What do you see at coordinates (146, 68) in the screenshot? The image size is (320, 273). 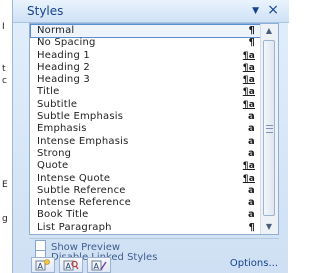 I see `style-item-heading-2: Heading 2 ¶a` at bounding box center [146, 68].